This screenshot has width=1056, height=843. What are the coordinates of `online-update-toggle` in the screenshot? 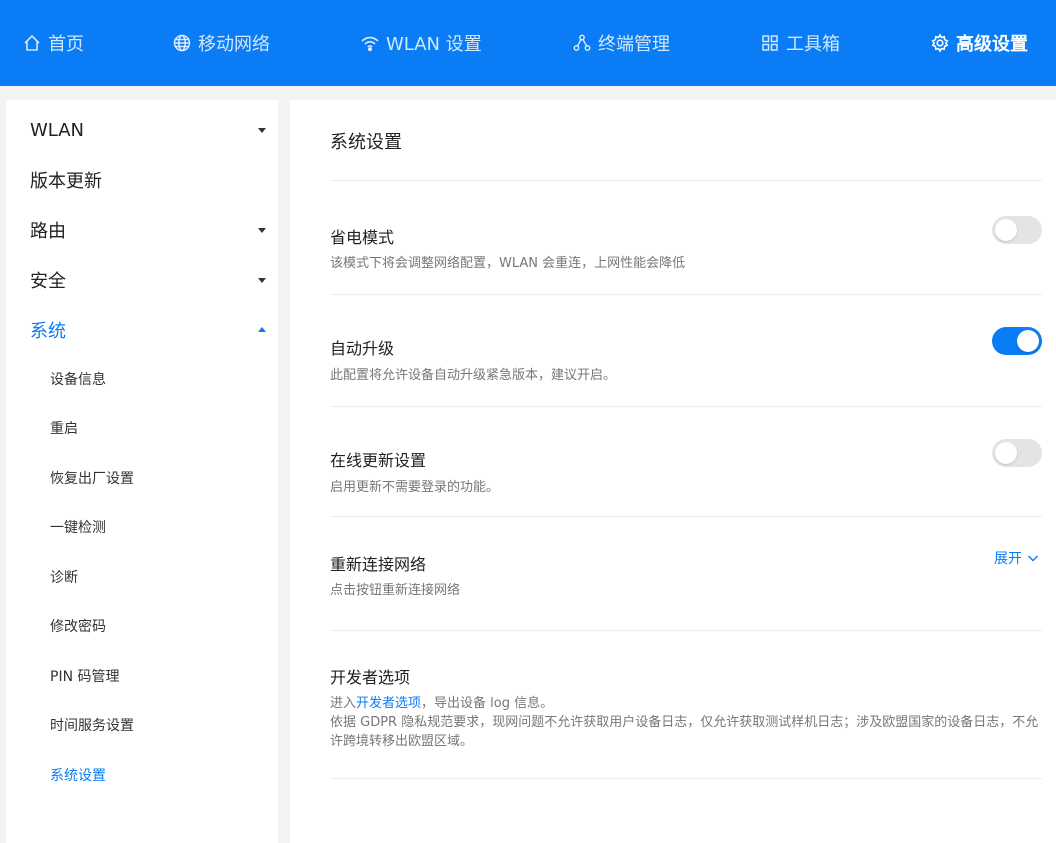 It's located at (1017, 453).